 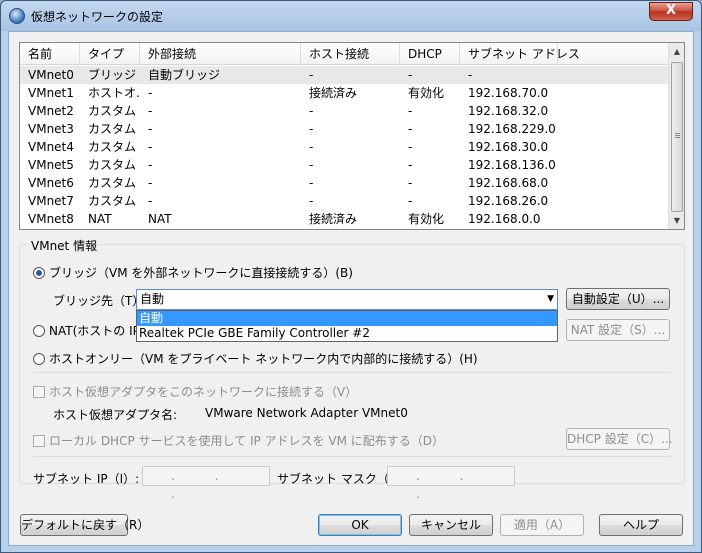 What do you see at coordinates (345, 129) in the screenshot?
I see `table-row: VMnet3 カスタム - - -192.168.229.0` at bounding box center [345, 129].